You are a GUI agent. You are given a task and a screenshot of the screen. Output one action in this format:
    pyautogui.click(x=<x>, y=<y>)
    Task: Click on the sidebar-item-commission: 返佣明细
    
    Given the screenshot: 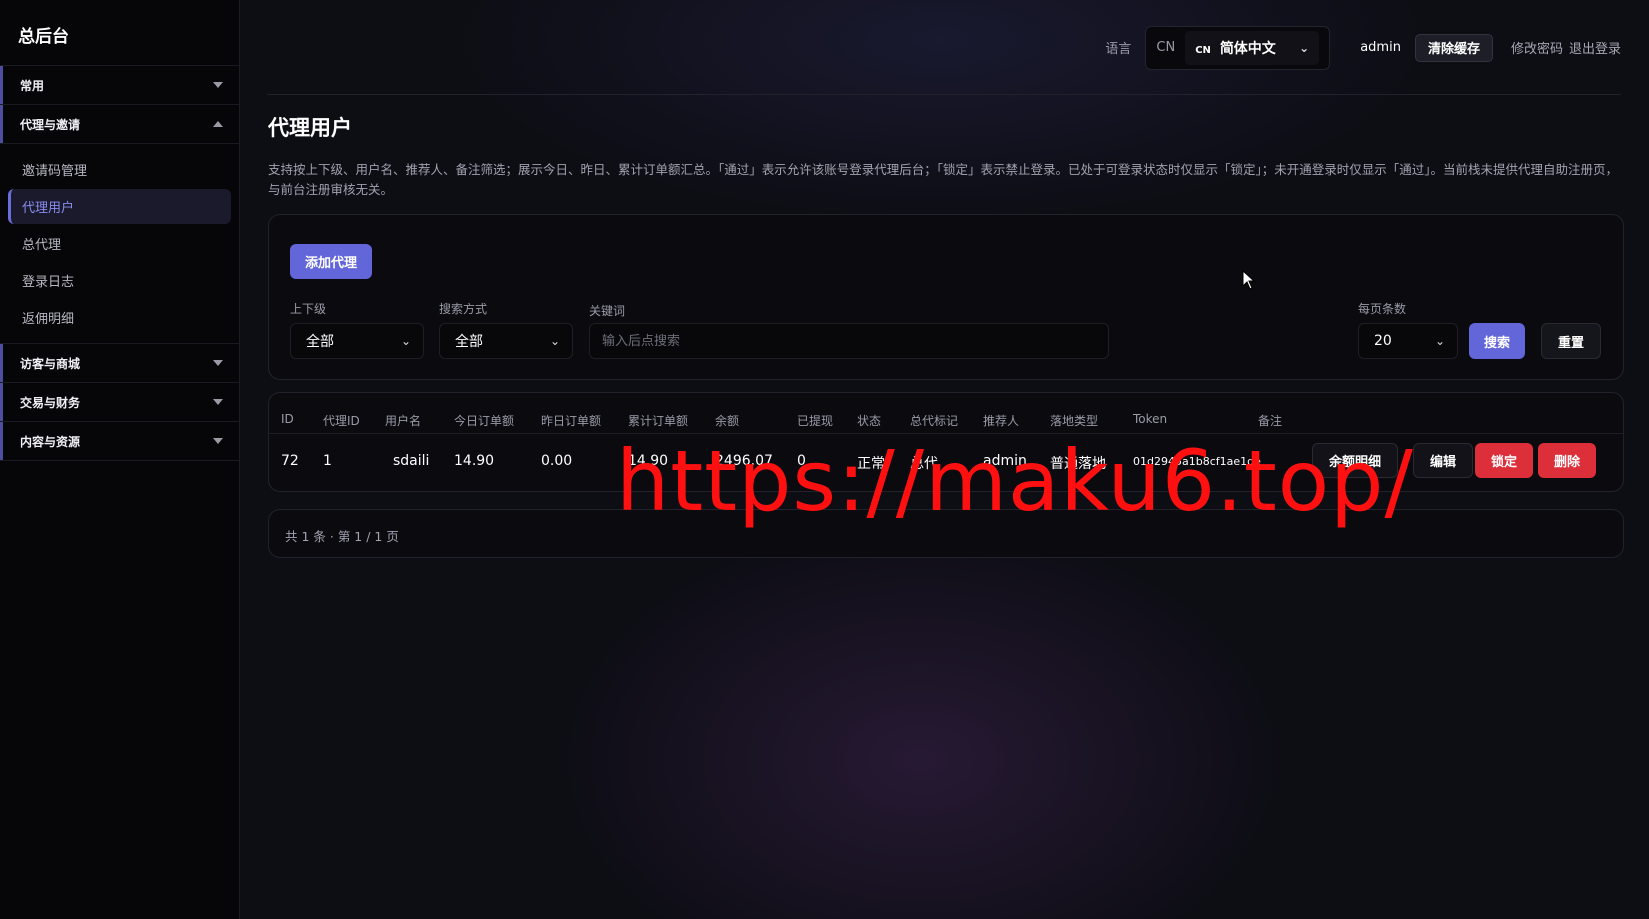 What is the action you would take?
    pyautogui.click(x=119, y=317)
    